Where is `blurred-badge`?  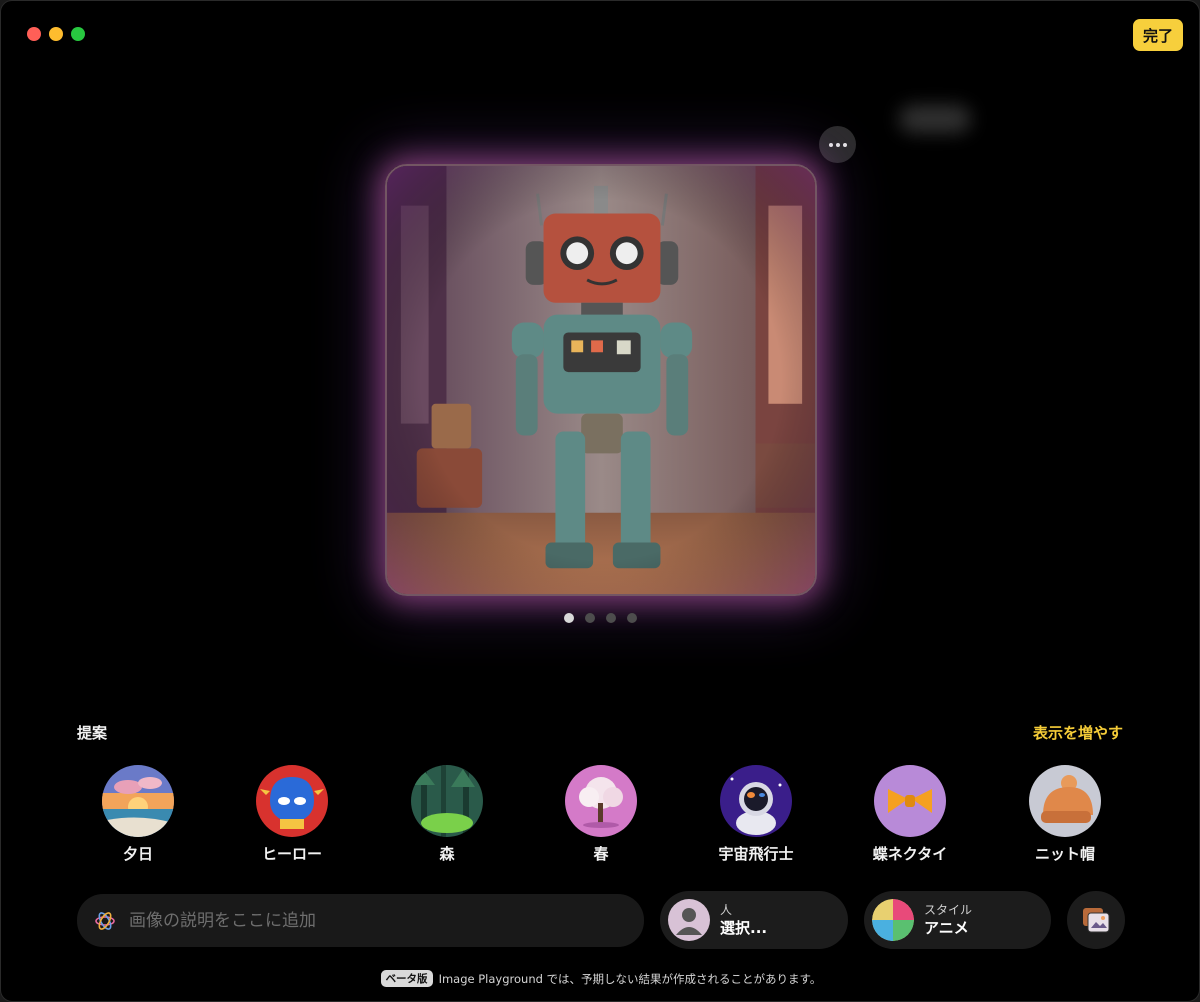 blurred-badge is located at coordinates (935, 119).